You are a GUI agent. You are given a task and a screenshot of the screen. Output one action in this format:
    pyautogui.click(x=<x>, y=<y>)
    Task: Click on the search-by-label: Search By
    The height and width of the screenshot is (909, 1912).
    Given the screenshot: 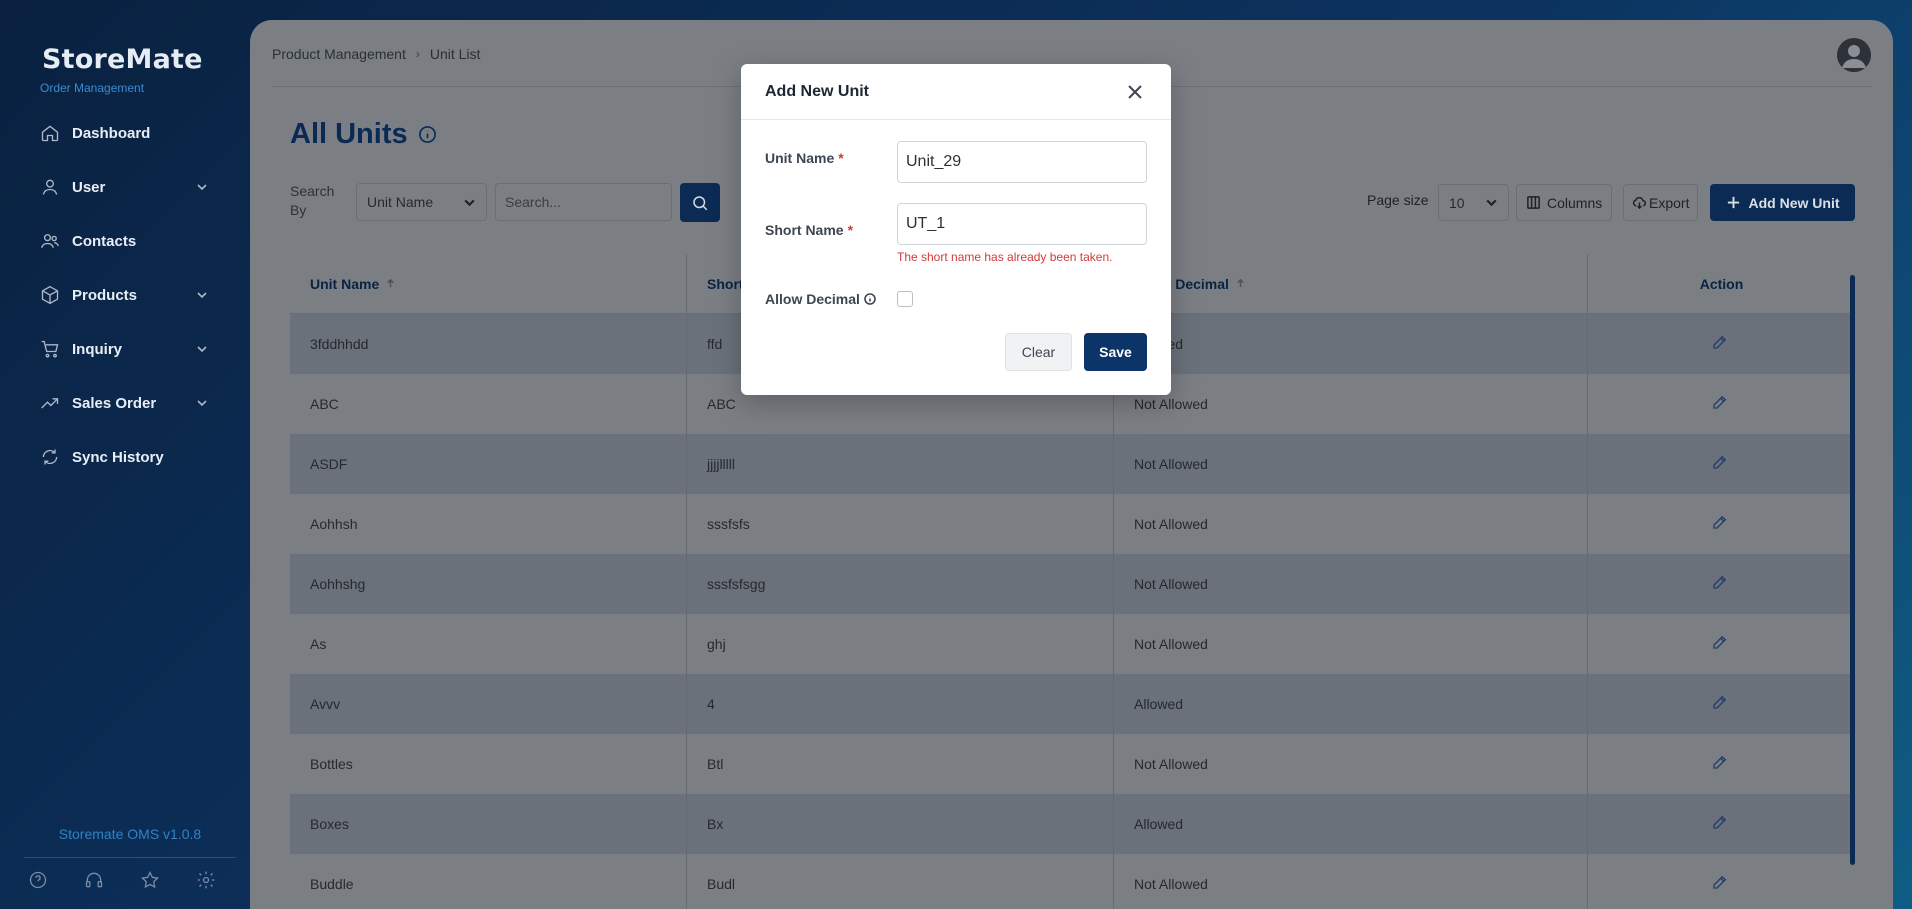 What is the action you would take?
    pyautogui.click(x=312, y=200)
    